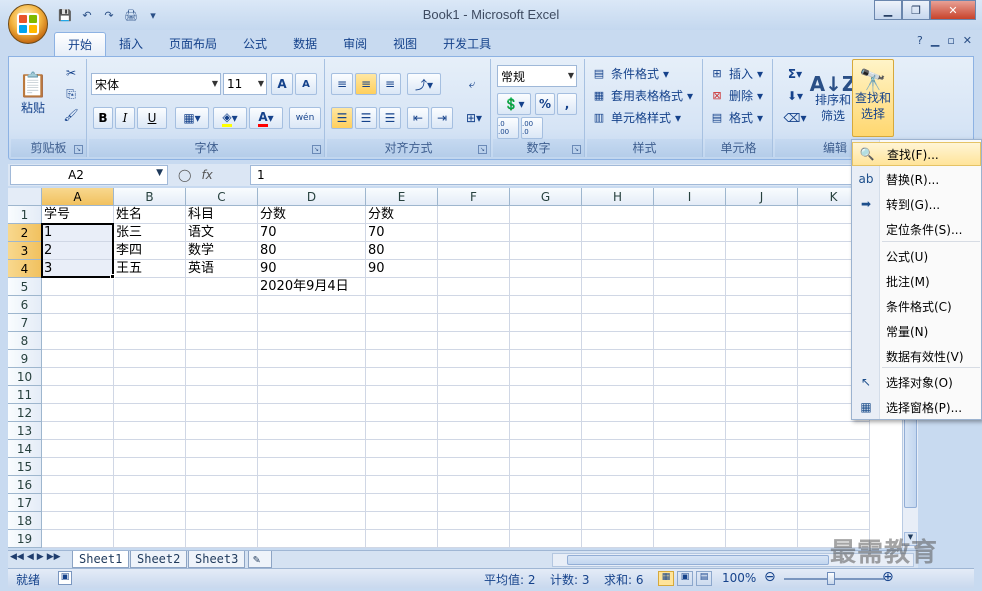 Image resolution: width=982 pixels, height=591 pixels. What do you see at coordinates (150, 431) in the screenshot?
I see `cell-b13` at bounding box center [150, 431].